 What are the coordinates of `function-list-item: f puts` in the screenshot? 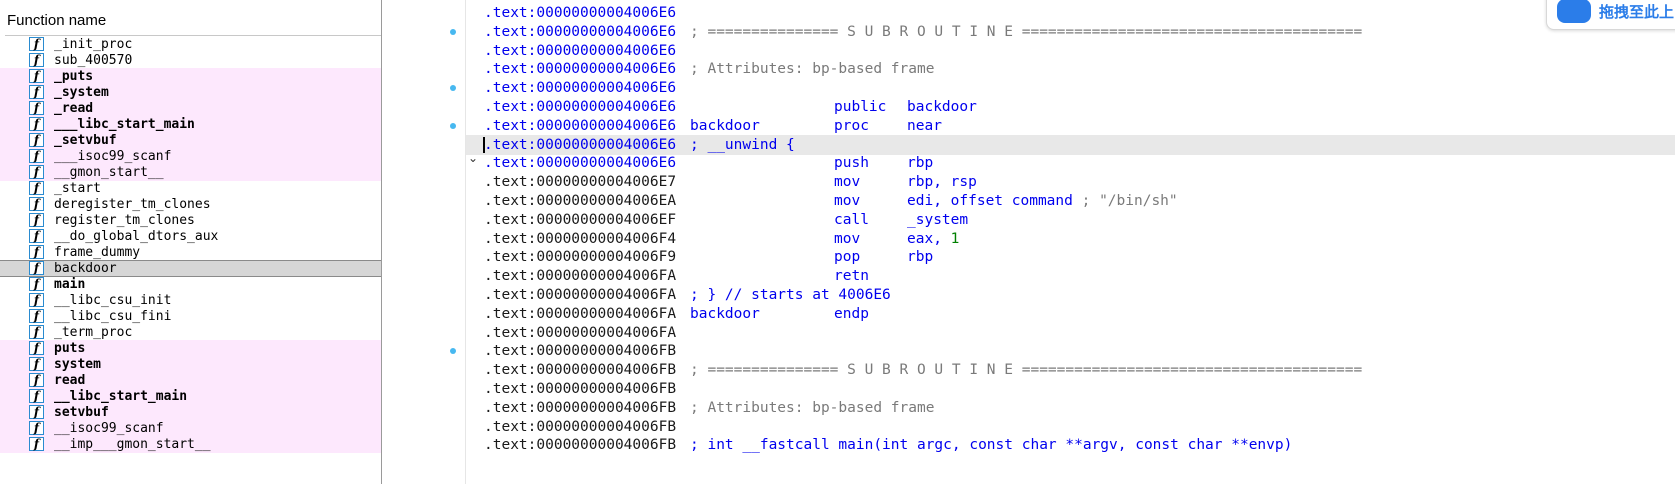 It's located at (190, 348).